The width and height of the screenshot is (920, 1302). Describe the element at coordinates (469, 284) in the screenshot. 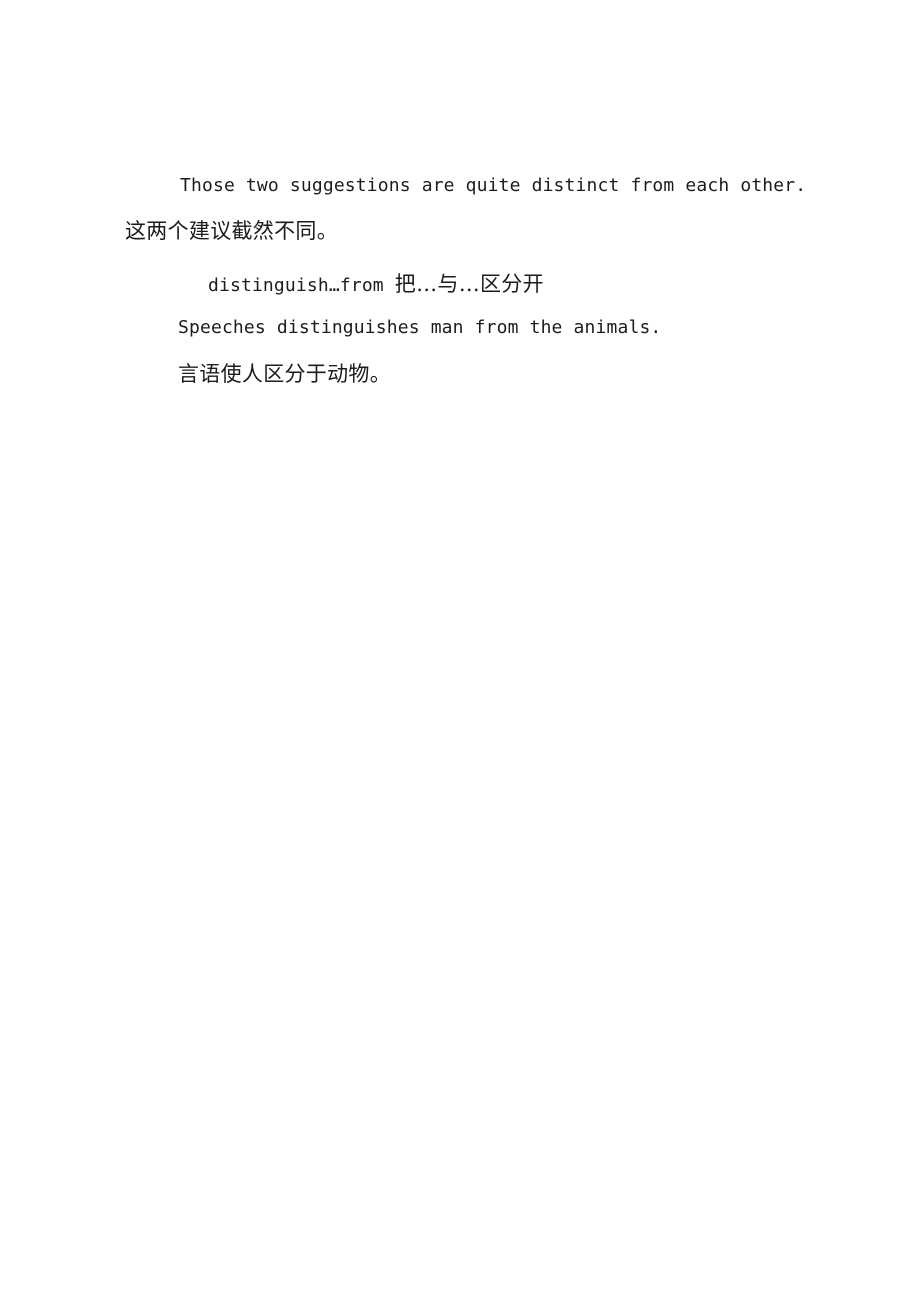

I see `phrase-entry-chinese: 把…与…区分开` at that location.